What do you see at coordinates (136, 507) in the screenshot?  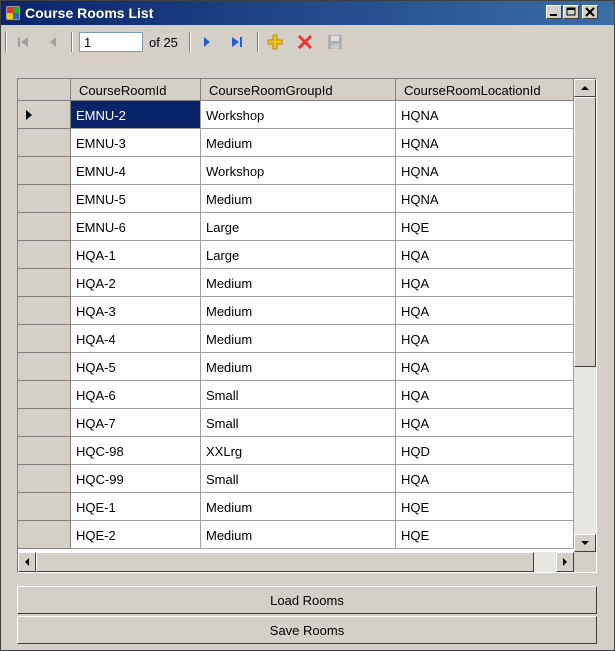 I see `cell-course-room-id: HQE-1` at bounding box center [136, 507].